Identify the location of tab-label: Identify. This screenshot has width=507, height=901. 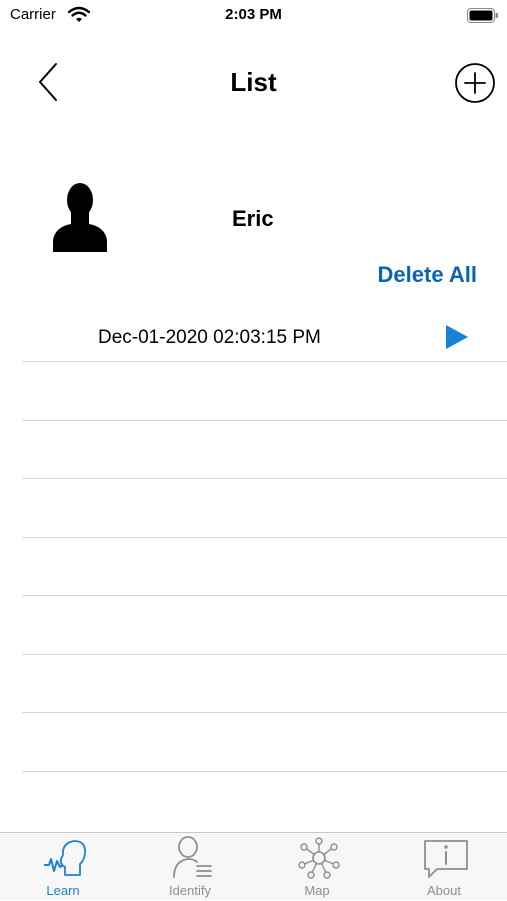
(190, 890).